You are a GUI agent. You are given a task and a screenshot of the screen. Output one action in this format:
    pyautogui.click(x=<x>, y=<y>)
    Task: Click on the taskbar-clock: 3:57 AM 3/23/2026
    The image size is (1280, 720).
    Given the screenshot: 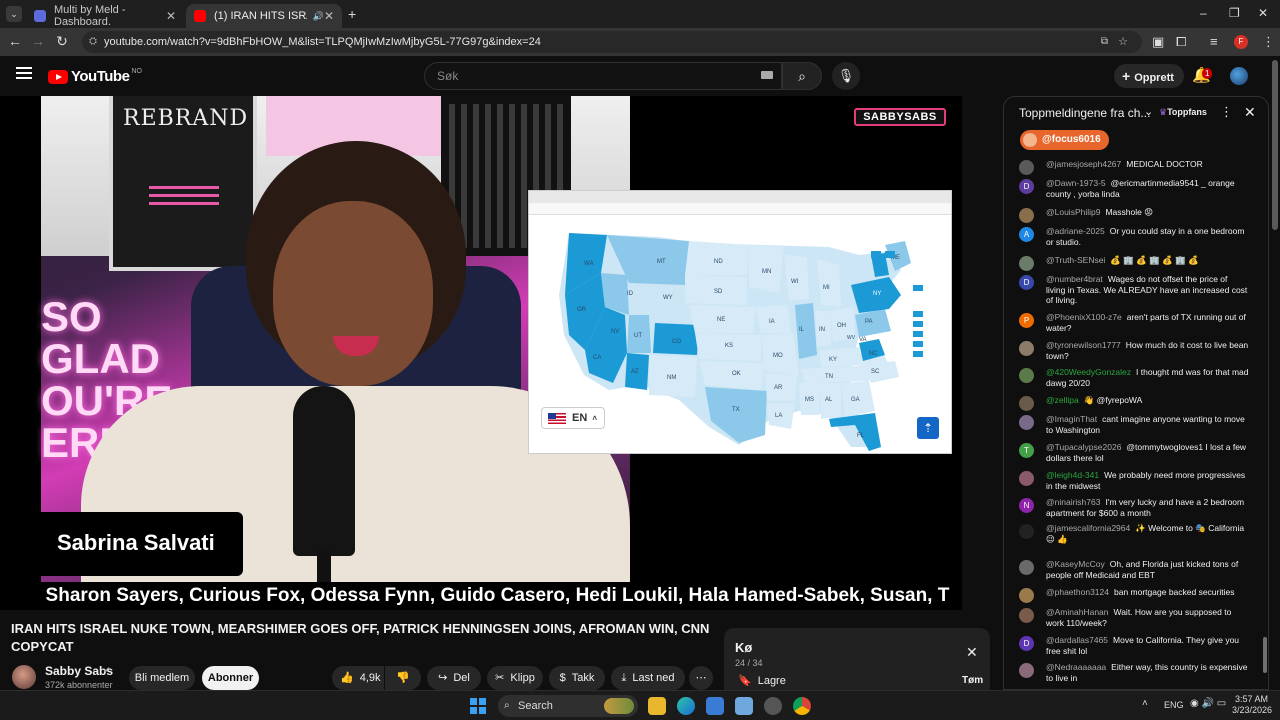 What is the action you would take?
    pyautogui.click(x=1252, y=705)
    